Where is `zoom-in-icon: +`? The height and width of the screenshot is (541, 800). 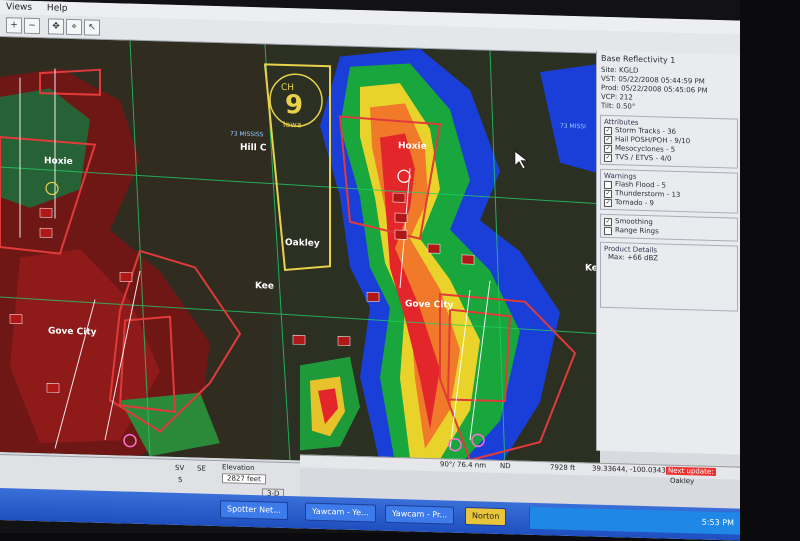 zoom-in-icon: + is located at coordinates (14, 25).